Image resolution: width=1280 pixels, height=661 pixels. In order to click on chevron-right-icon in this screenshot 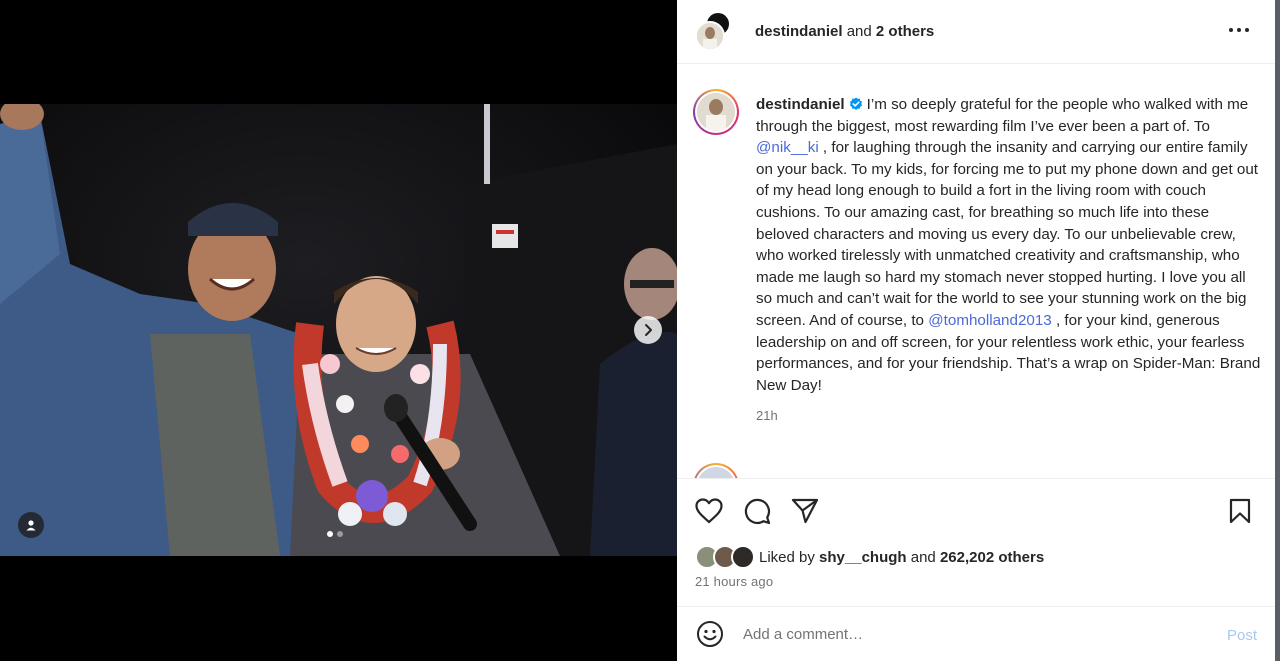, I will do `click(648, 330)`.